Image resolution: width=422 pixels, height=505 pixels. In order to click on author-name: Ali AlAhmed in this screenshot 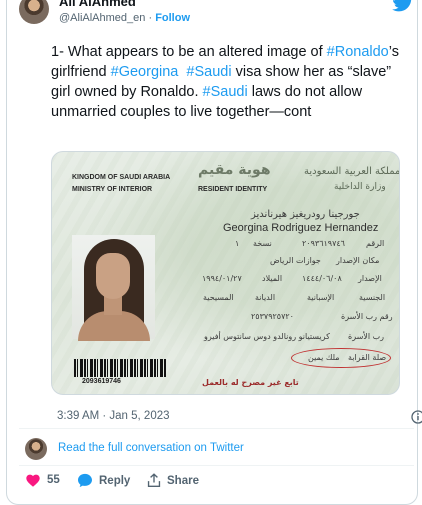, I will do `click(97, 4)`.